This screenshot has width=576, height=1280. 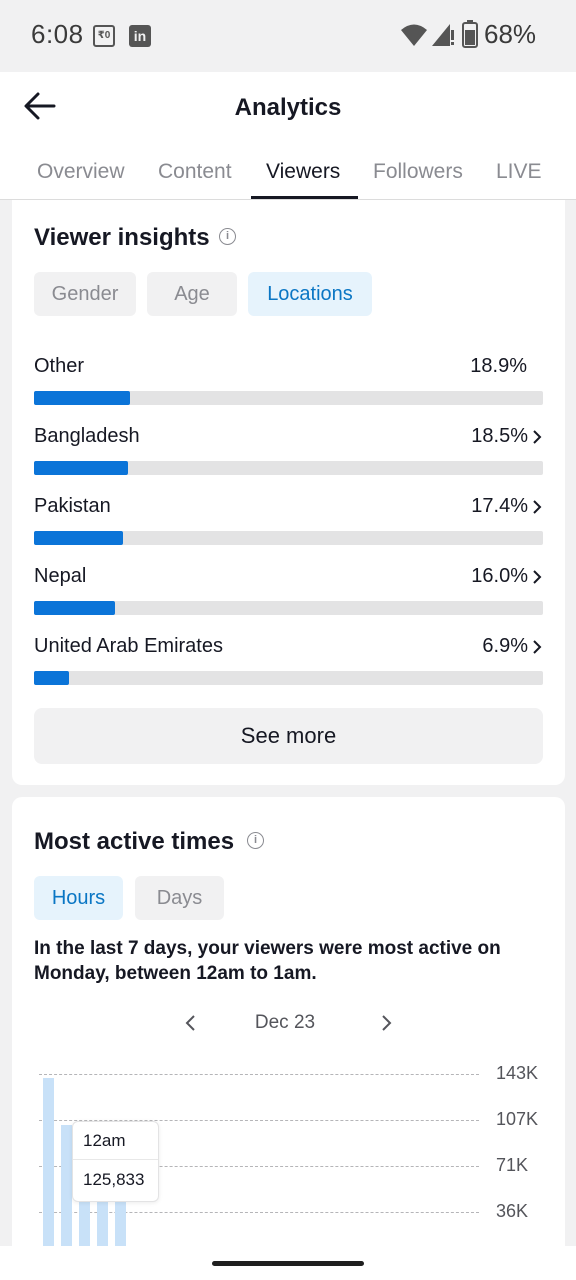 What do you see at coordinates (60, 576) in the screenshot?
I see `location-name: Nepal` at bounding box center [60, 576].